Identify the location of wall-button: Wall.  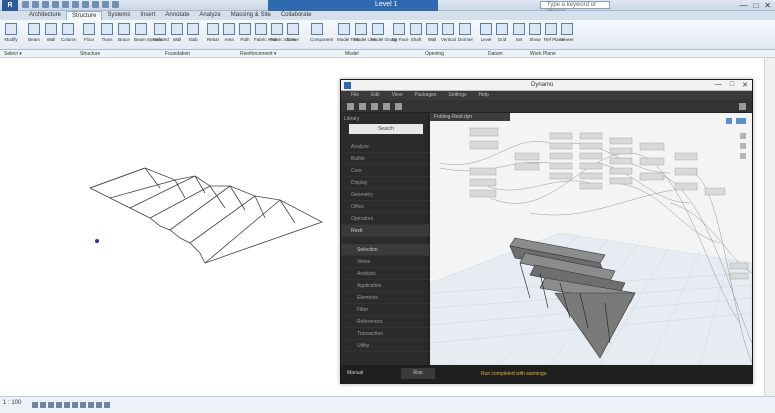
(51, 32).